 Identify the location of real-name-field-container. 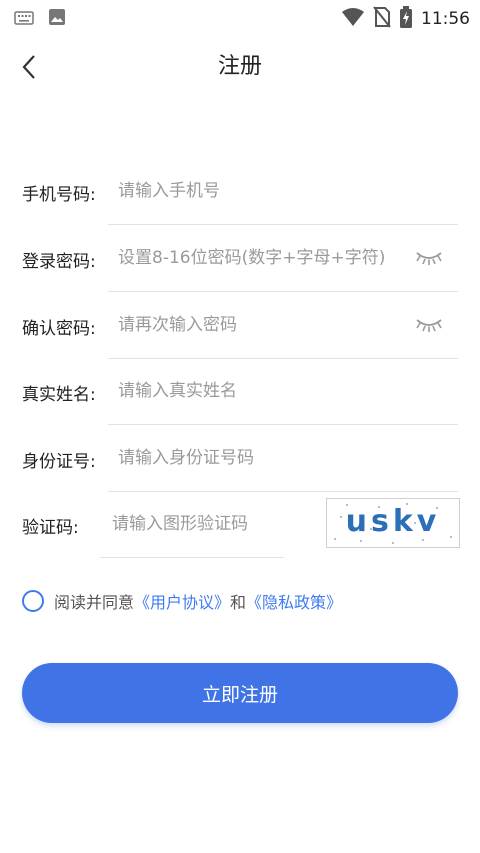
(283, 391).